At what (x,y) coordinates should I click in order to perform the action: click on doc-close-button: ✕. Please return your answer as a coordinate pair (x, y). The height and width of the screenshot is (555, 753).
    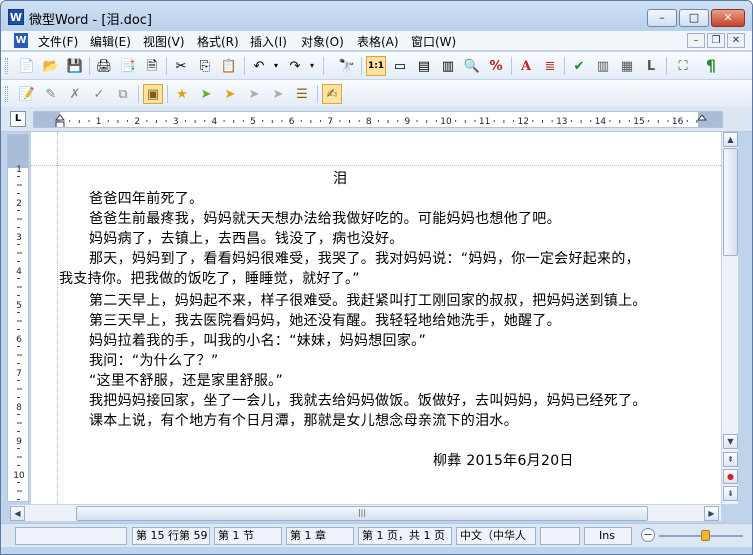
    Looking at the image, I should click on (736, 40).